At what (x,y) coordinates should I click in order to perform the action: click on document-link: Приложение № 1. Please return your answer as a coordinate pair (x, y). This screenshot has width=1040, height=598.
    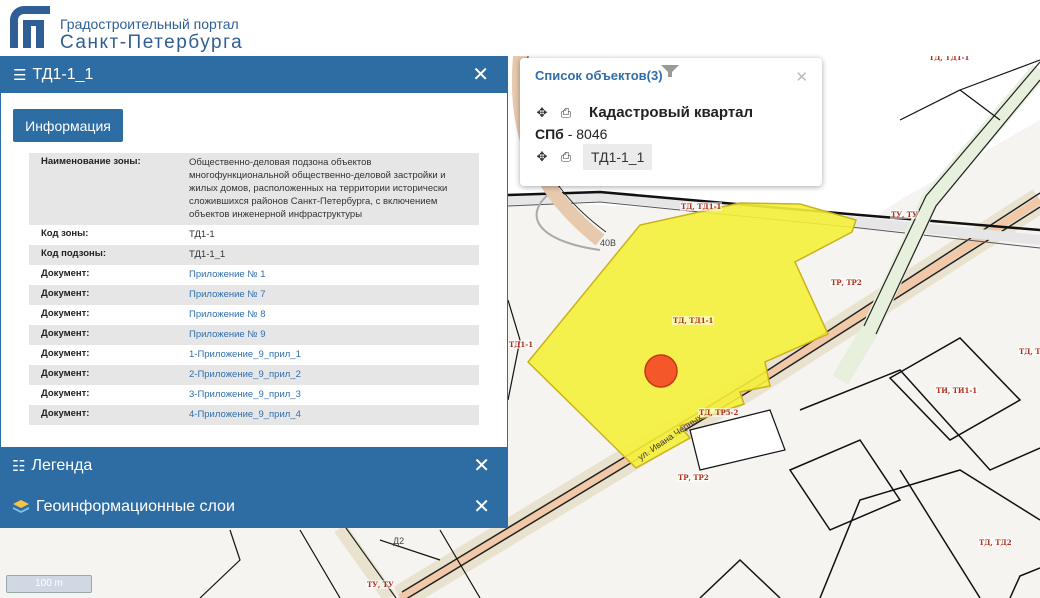
    Looking at the image, I should click on (328, 275).